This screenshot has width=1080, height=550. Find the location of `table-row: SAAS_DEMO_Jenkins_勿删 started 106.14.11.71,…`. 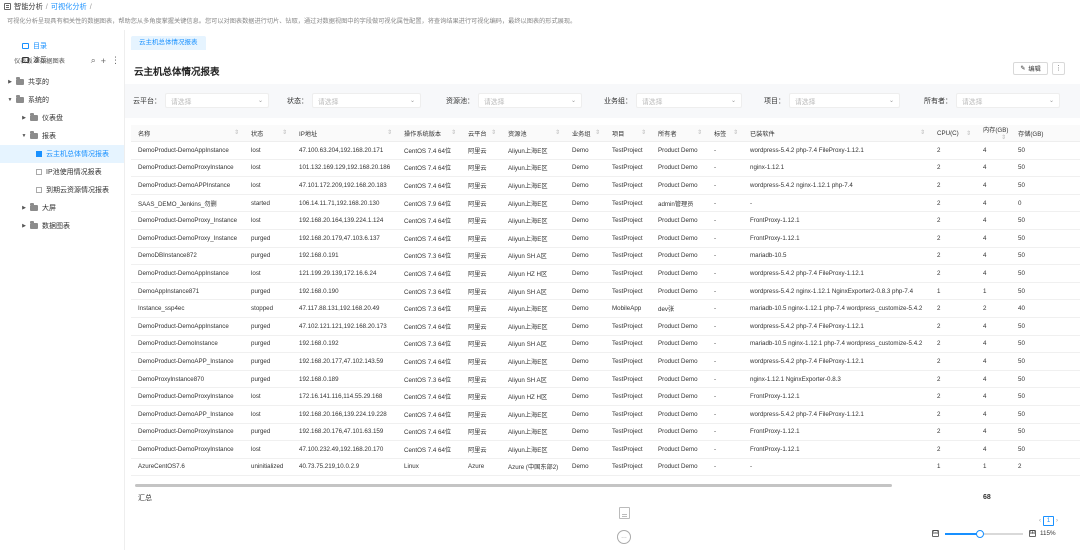

table-row: SAAS_DEMO_Jenkins_勿删 started 106.14.11.71,… is located at coordinates (605, 203).